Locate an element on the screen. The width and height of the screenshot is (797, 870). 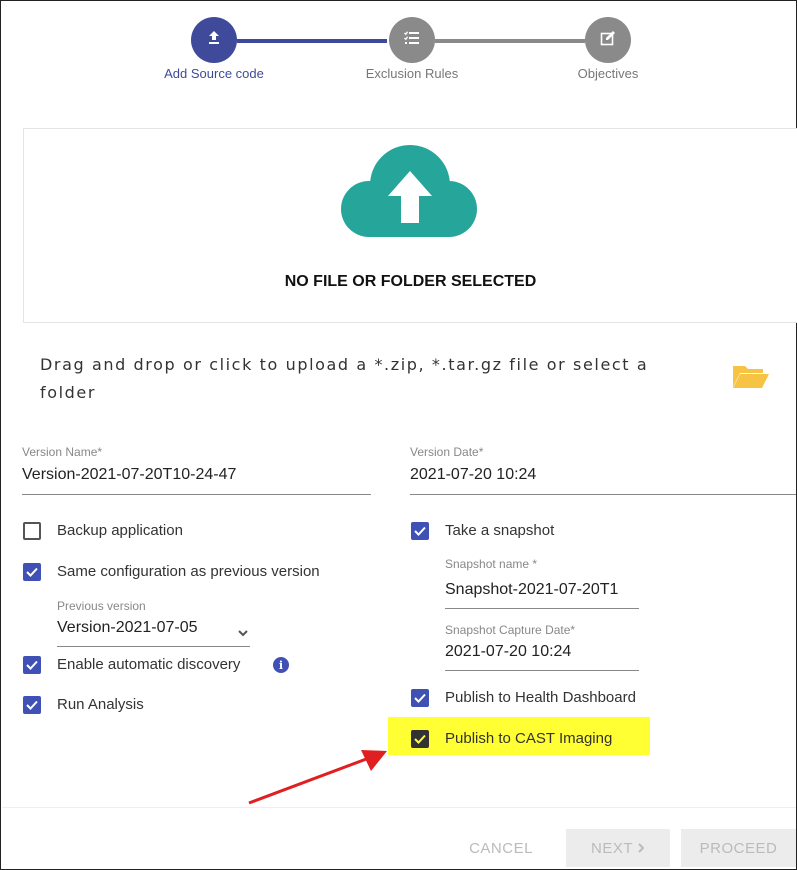
snapshot-date-underline is located at coordinates (542, 670).